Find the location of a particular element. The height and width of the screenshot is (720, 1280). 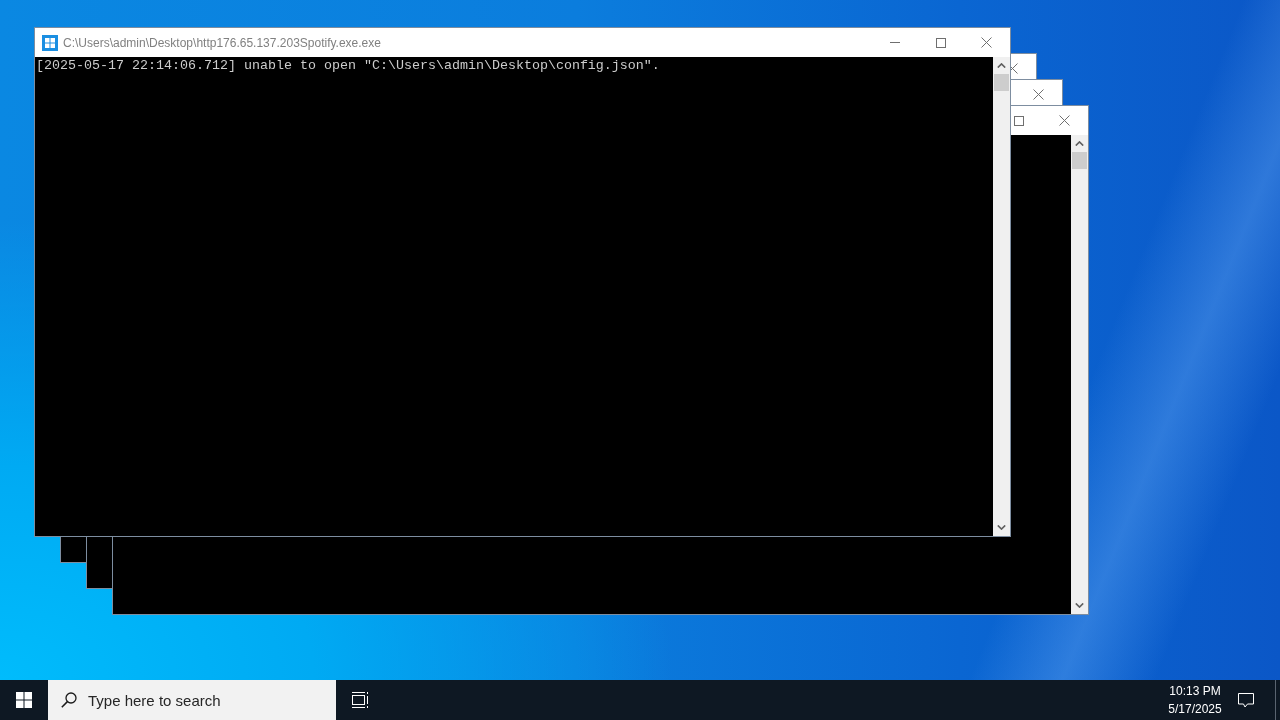

clock-button: 10:13 PM 5/17/2025 is located at coordinates (1195, 700).